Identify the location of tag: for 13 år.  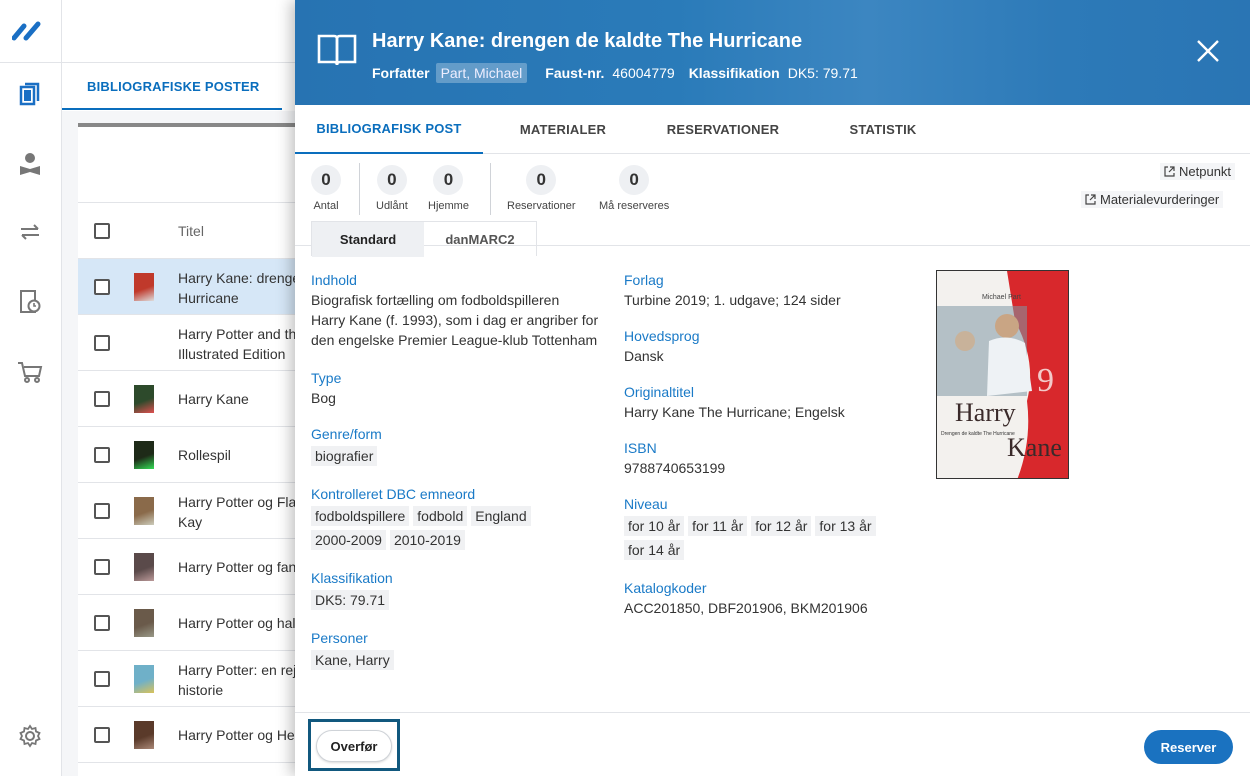
(845, 526).